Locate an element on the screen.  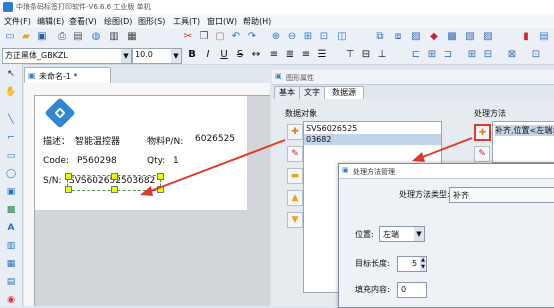
dialog-title-bar: ▣ 处理方法管理 is located at coordinates (446, 171).